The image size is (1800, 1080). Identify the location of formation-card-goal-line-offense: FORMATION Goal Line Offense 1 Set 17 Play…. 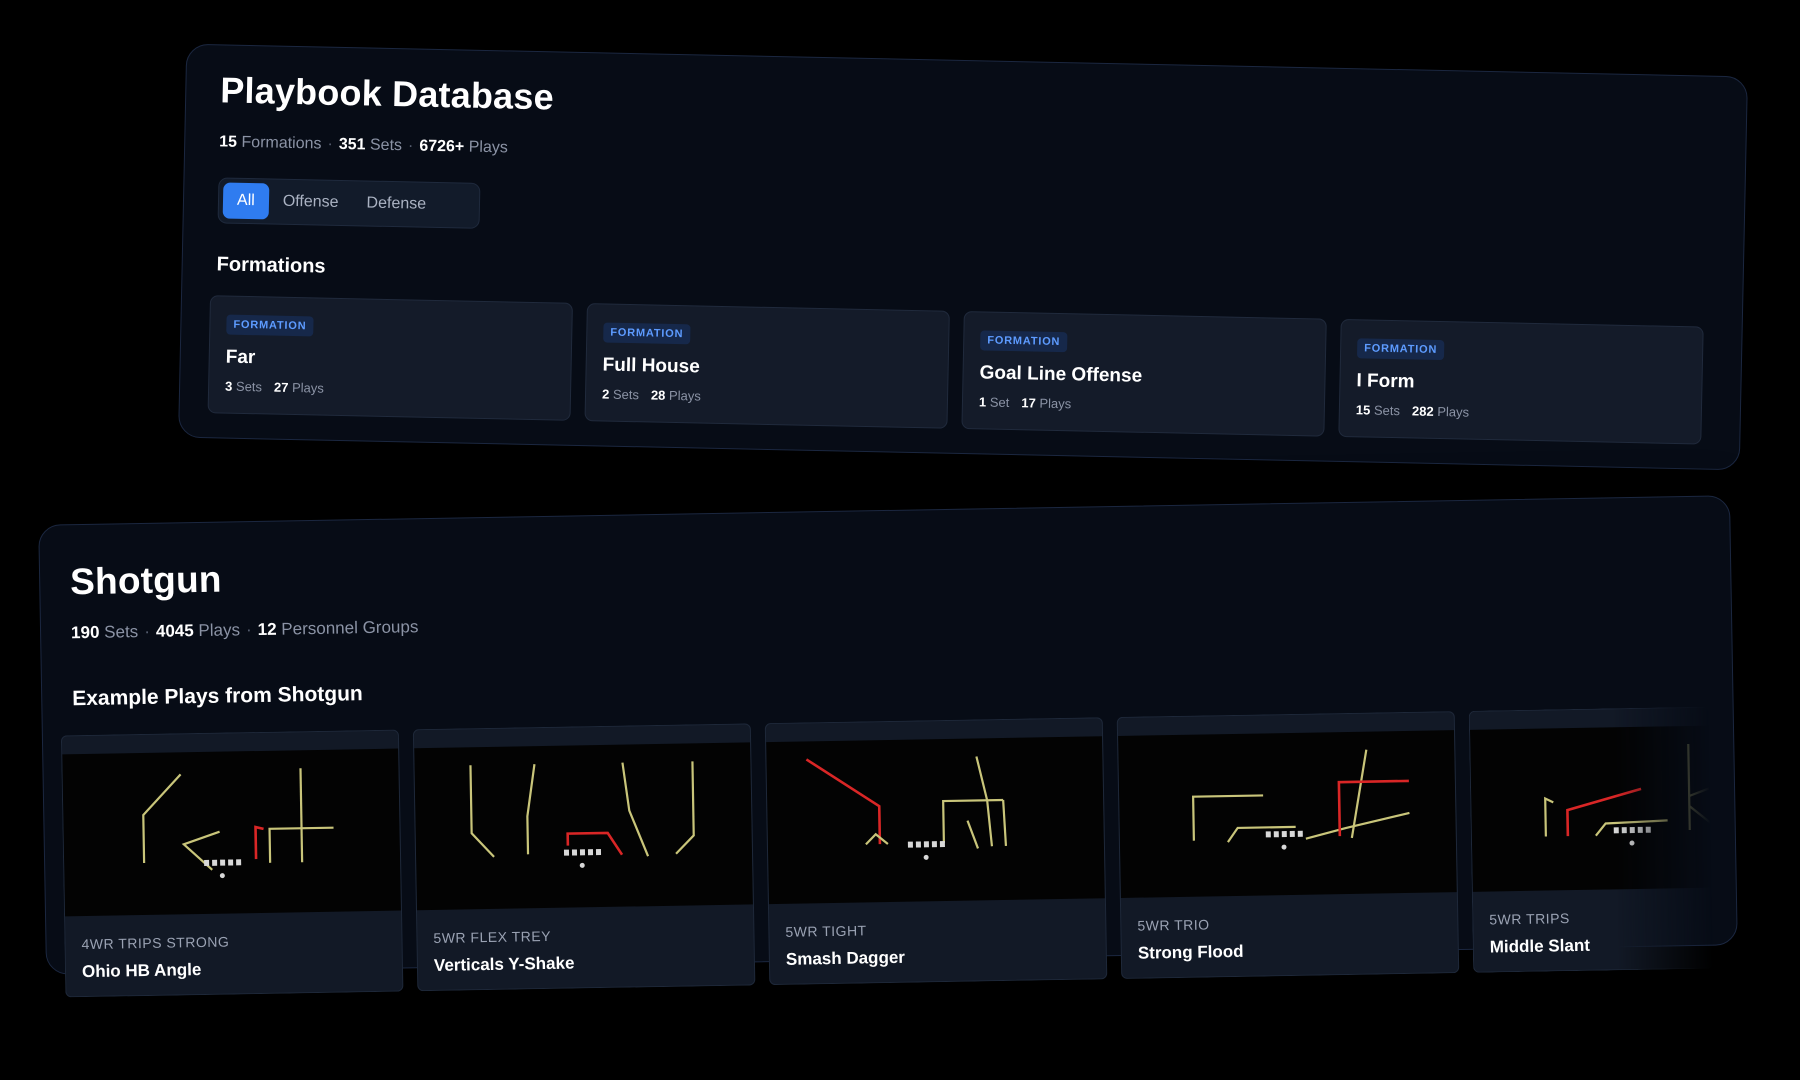
(1144, 374).